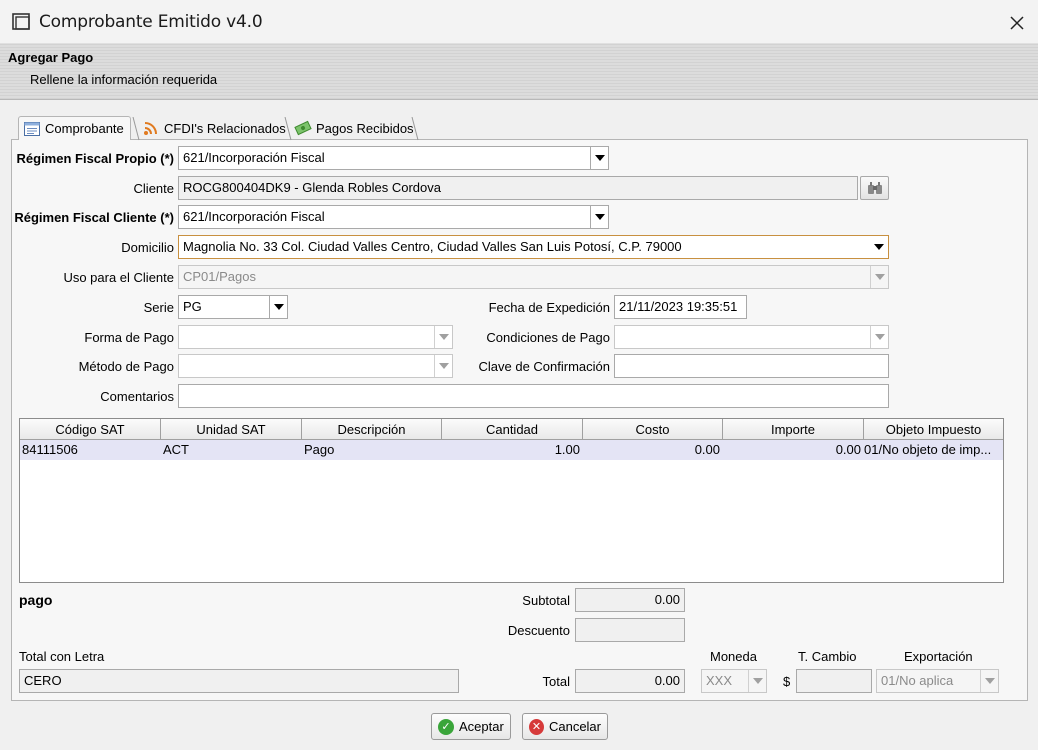  I want to click on regimen-cliente-value: 621/Incorporación Fiscal, so click(254, 216).